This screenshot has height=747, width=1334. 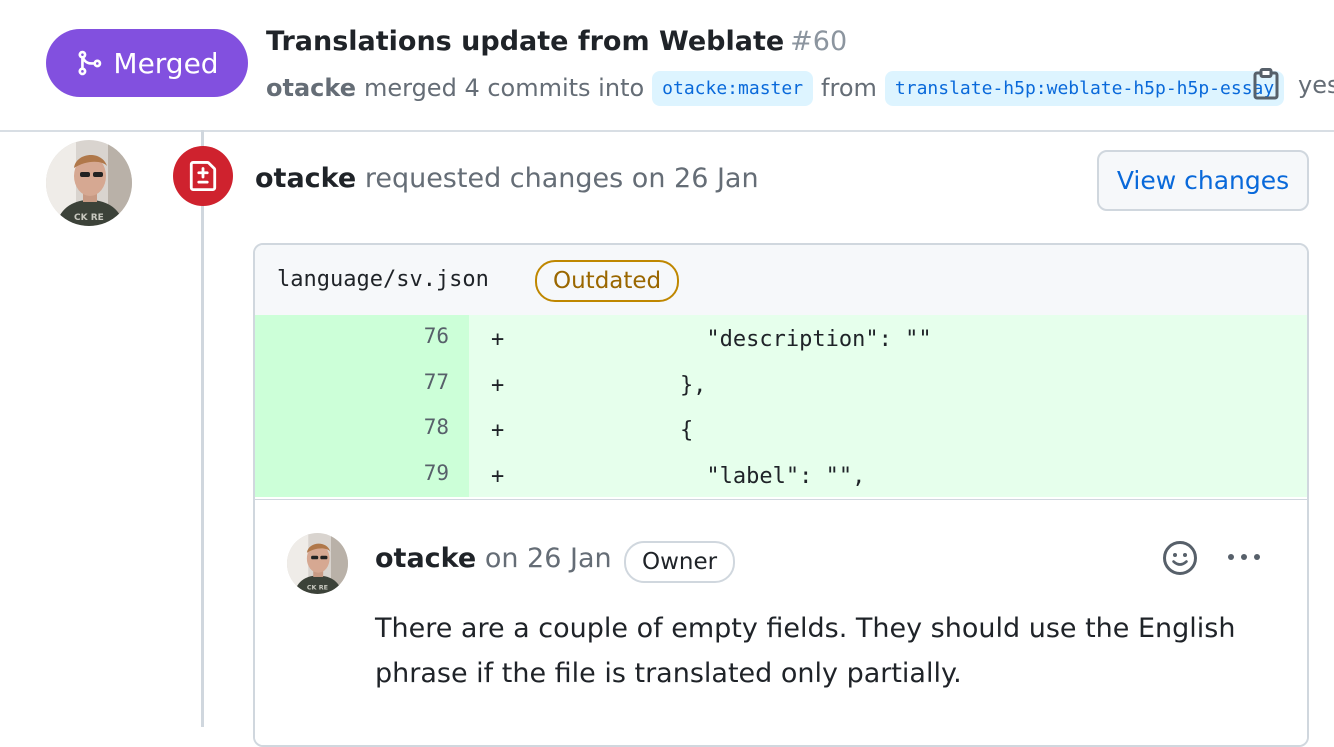 What do you see at coordinates (202, 428) in the screenshot?
I see `timeline-line` at bounding box center [202, 428].